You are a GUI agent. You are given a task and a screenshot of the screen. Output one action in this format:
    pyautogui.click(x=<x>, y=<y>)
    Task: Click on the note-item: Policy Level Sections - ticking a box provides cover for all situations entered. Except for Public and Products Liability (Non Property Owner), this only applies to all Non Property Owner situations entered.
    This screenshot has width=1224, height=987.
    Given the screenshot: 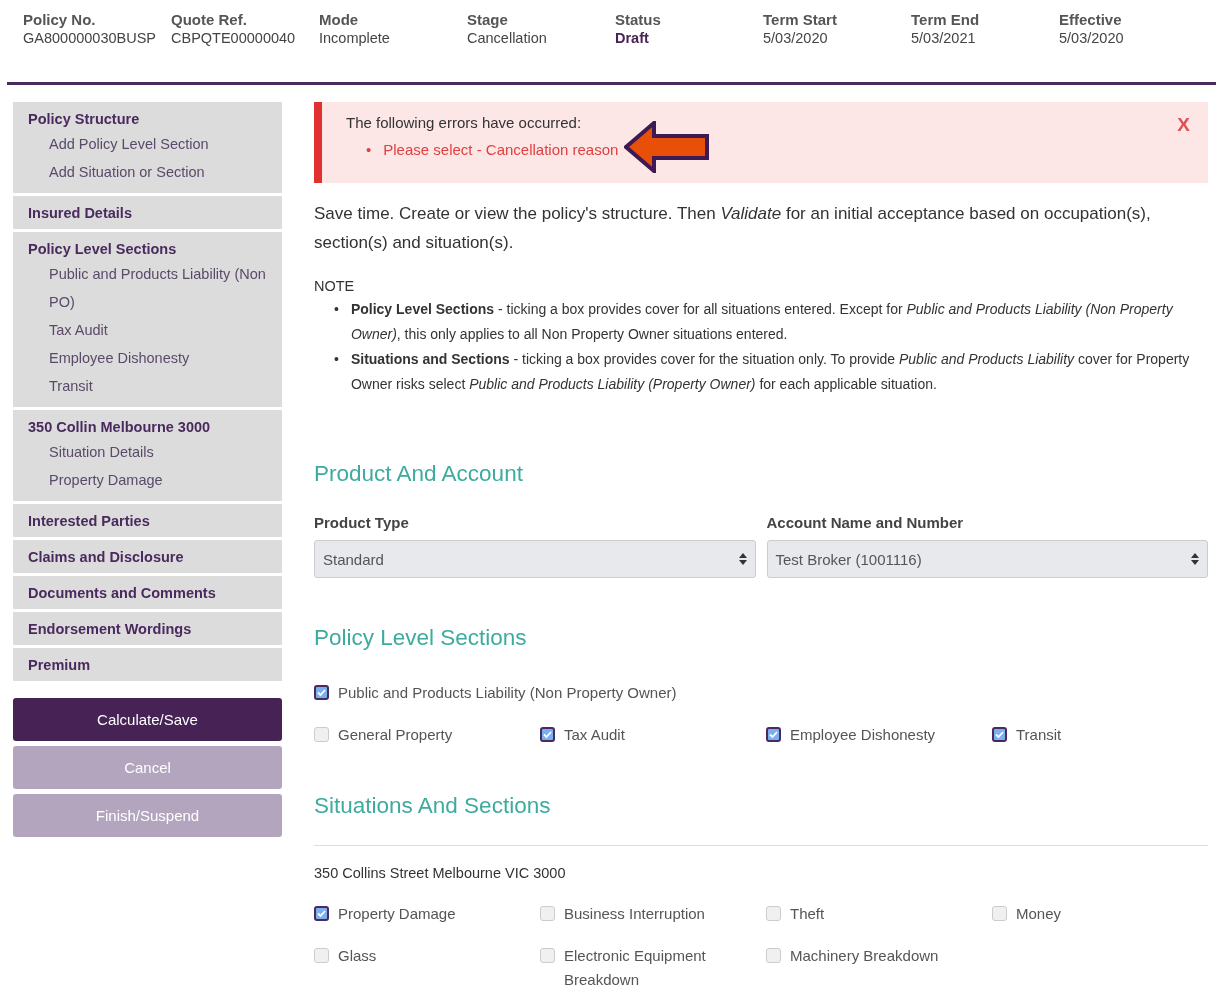 What is the action you would take?
    pyautogui.click(x=762, y=322)
    